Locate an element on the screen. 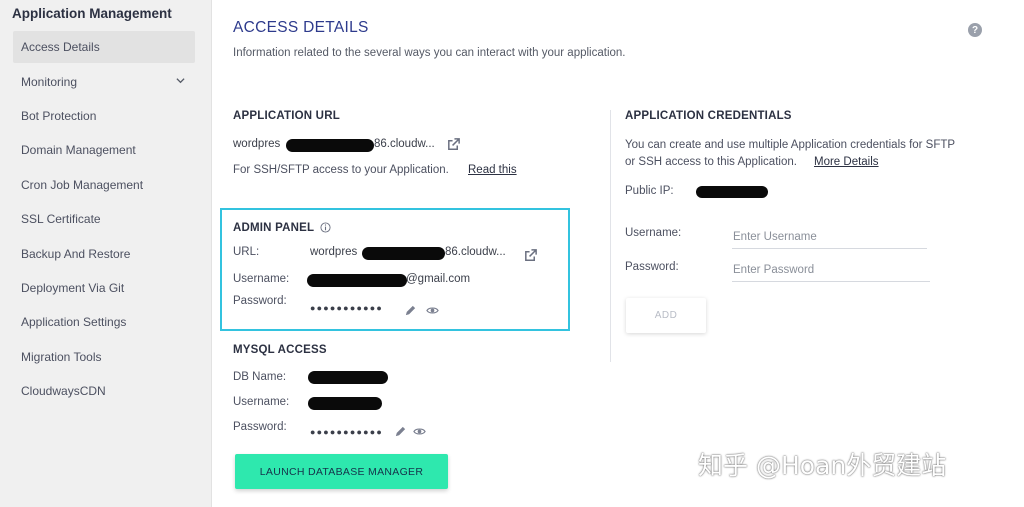 Image resolution: width=1024 pixels, height=507 pixels. credentials-password-input is located at coordinates (831, 270).